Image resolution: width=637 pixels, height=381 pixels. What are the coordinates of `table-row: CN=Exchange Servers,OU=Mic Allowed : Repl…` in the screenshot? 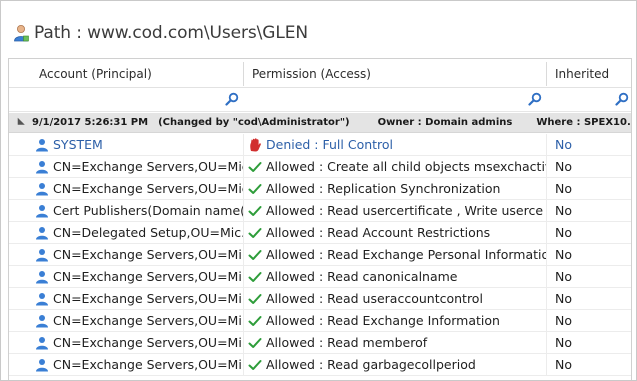 It's located at (320, 189).